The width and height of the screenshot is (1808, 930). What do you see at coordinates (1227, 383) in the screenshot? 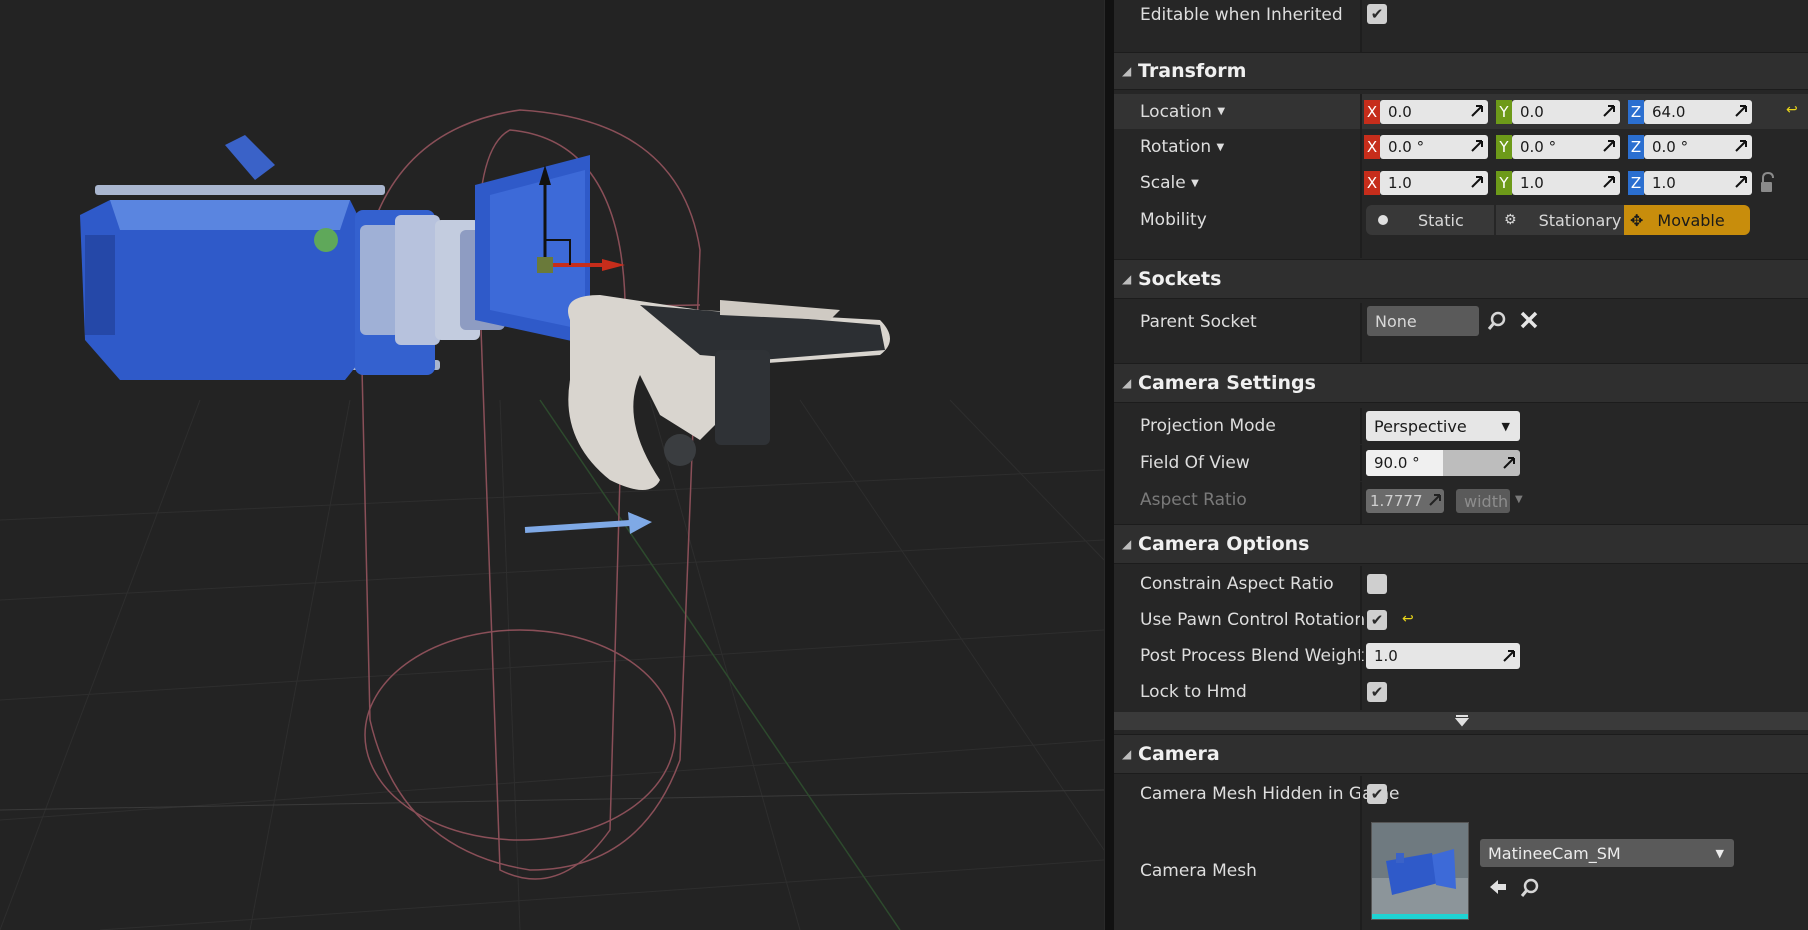
I see `category-title-camera-settings: Camera Settings` at bounding box center [1227, 383].